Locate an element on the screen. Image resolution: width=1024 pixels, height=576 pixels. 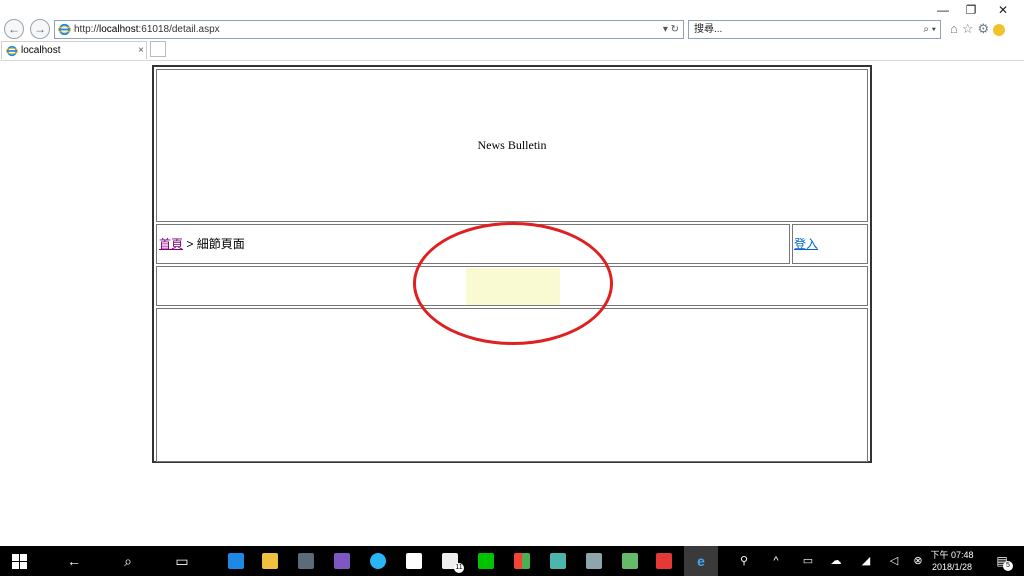
home-icon: ⌂ is located at coordinates (956, 28).